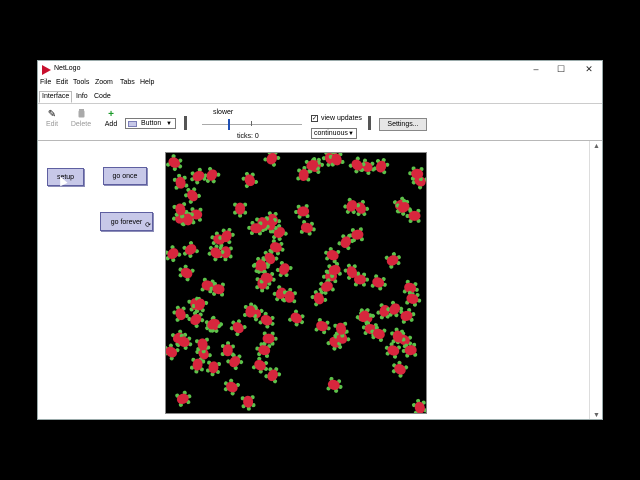  I want to click on menu-tabs: Tabs, so click(127, 82).